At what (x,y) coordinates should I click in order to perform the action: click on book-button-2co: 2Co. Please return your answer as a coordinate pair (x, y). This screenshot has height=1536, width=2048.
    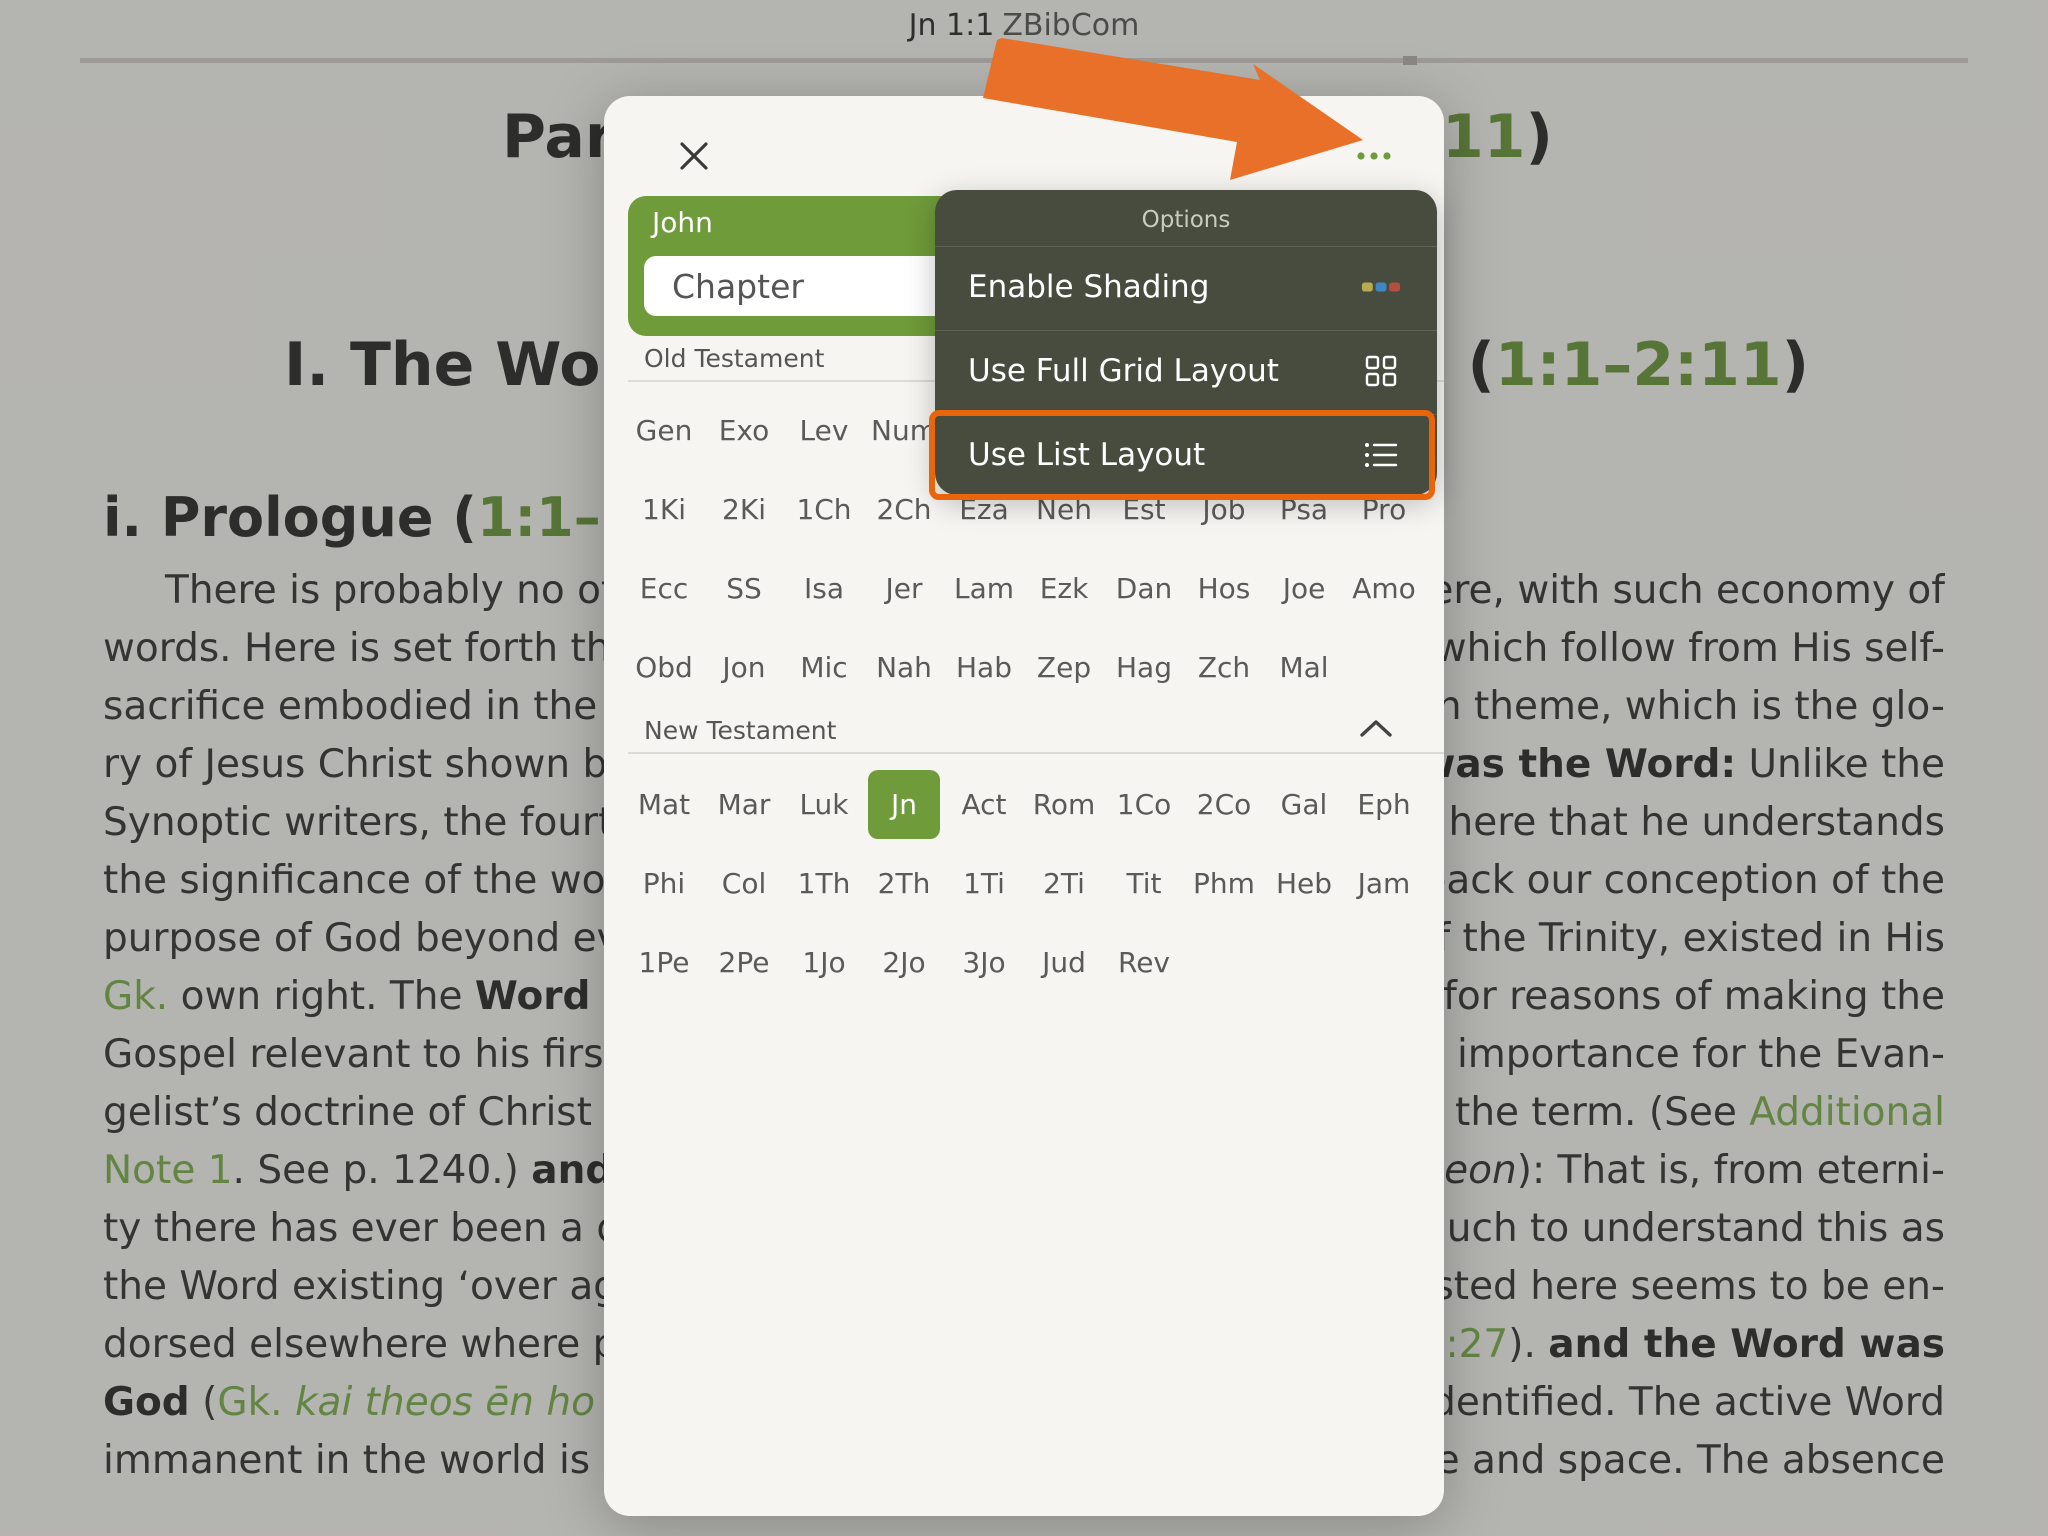
    Looking at the image, I should click on (1224, 804).